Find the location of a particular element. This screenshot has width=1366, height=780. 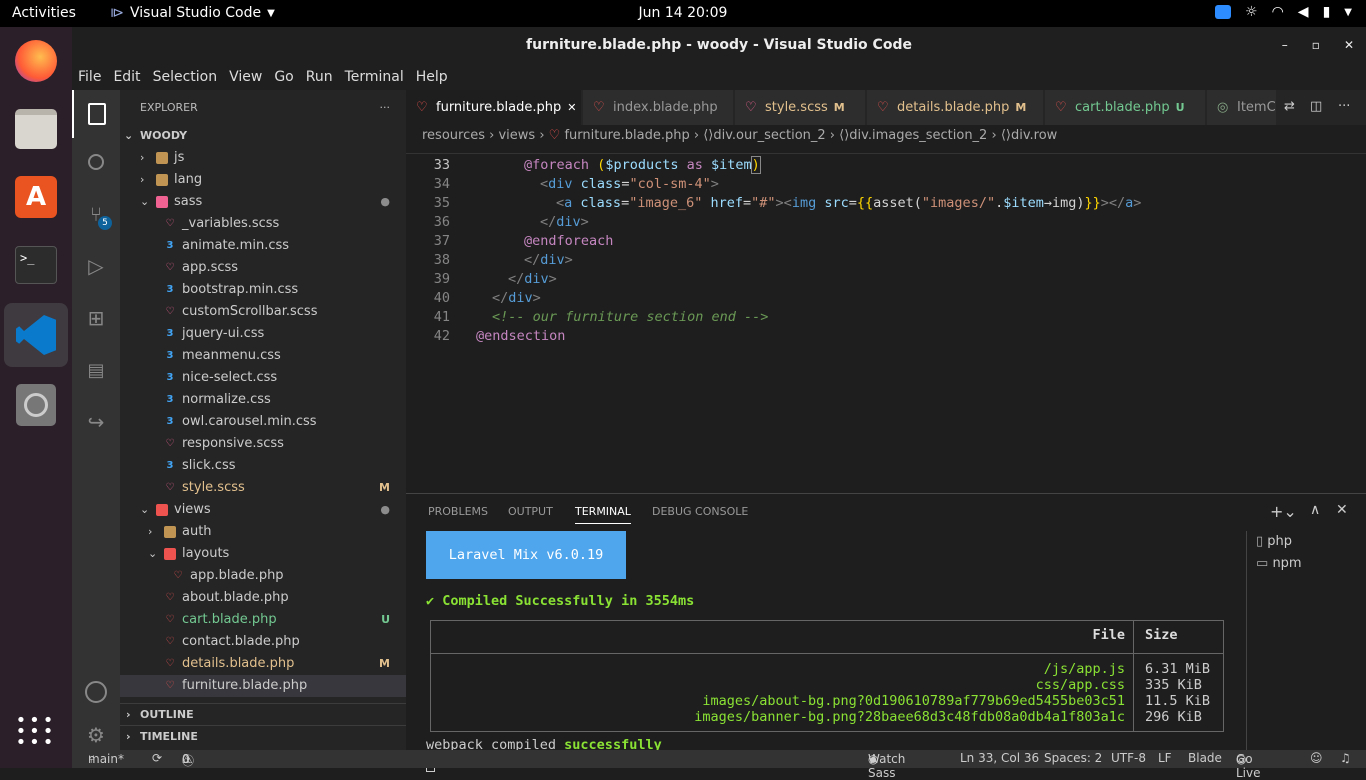

source-control-icon: ⑂ 5 is located at coordinates (96, 214).